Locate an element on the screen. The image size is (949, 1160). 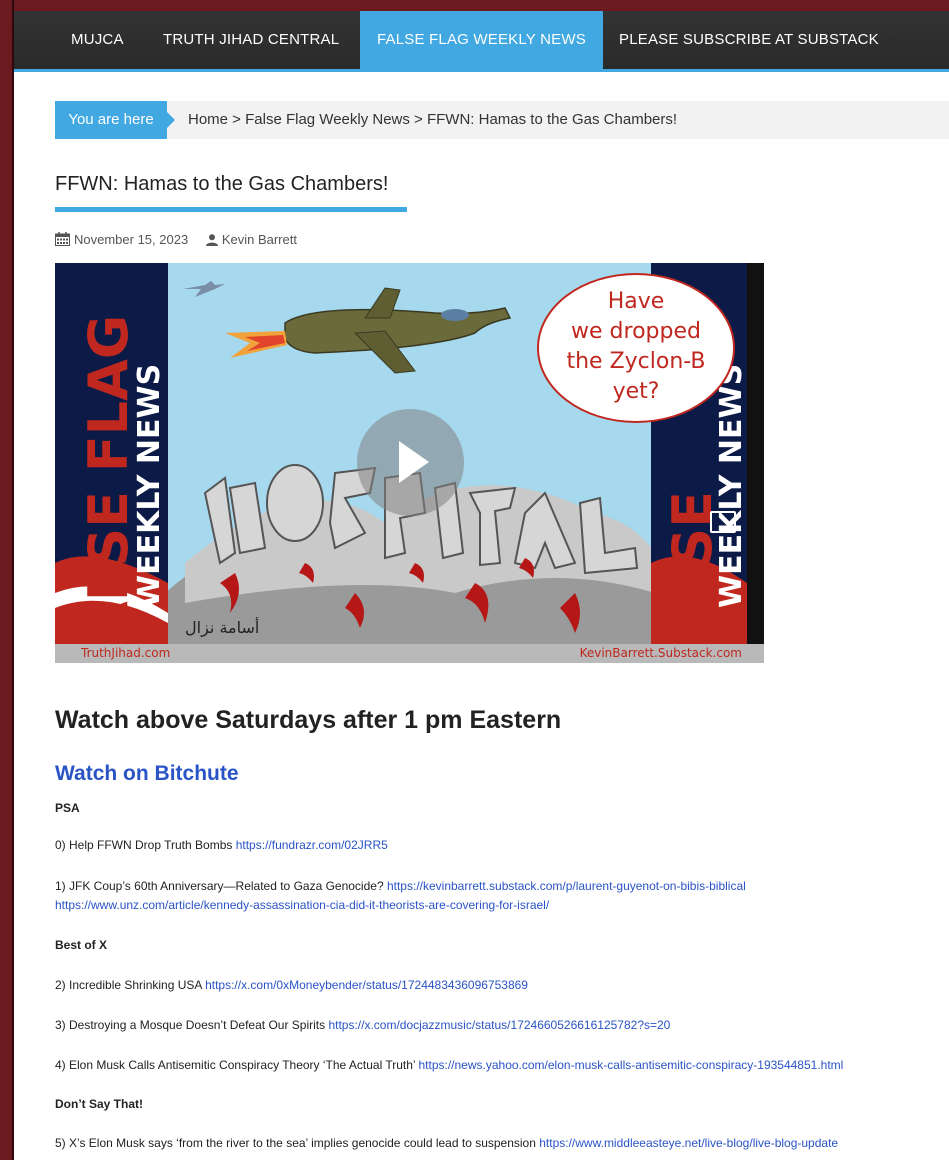
title-underline is located at coordinates (231, 209).